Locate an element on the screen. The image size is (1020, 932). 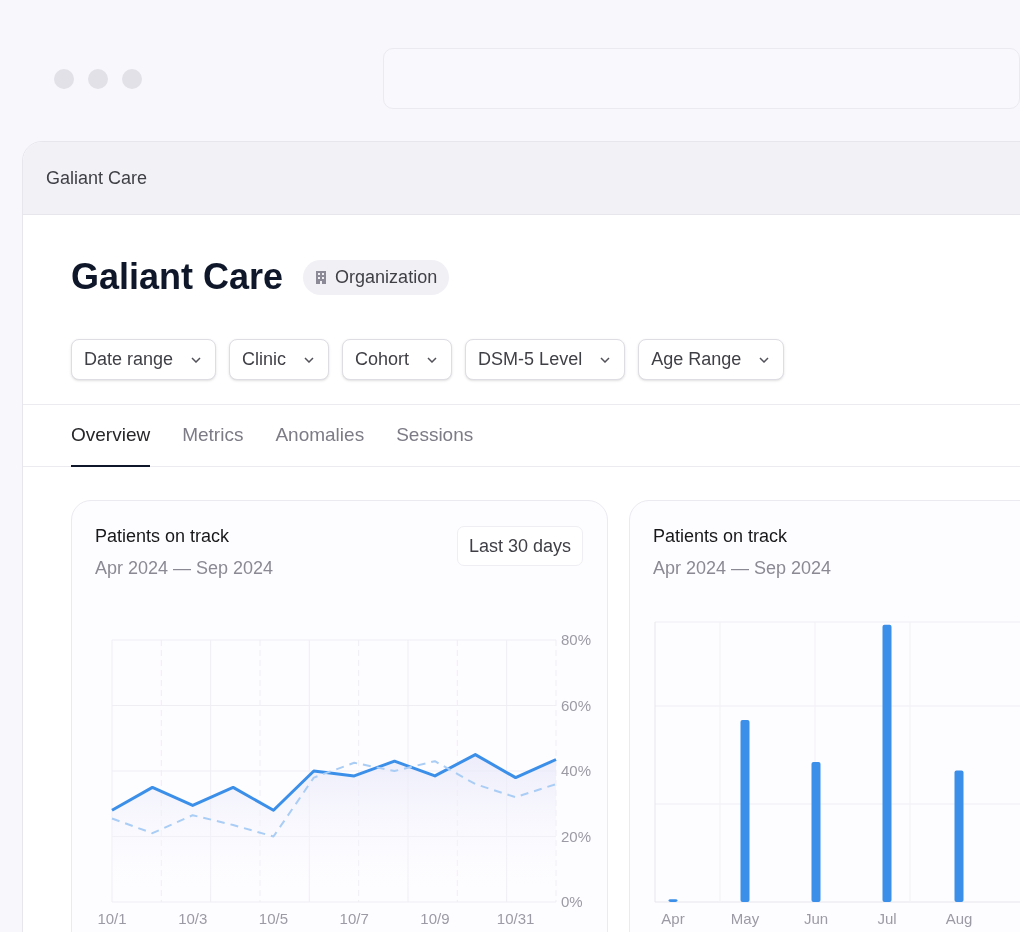
filter-dropdown: Clinic is located at coordinates (279, 359).